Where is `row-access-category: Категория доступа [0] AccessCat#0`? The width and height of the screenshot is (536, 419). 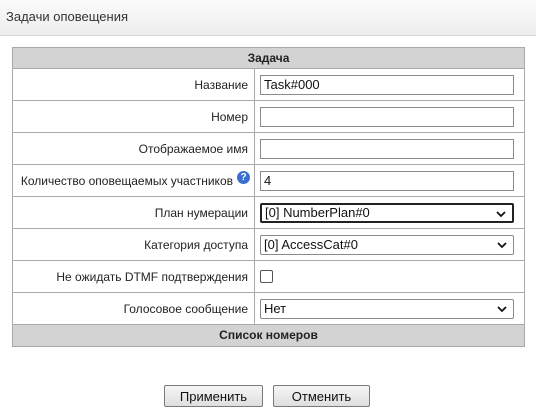
row-access-category: Категория доступа [0] AccessCat#0 is located at coordinates (268, 245).